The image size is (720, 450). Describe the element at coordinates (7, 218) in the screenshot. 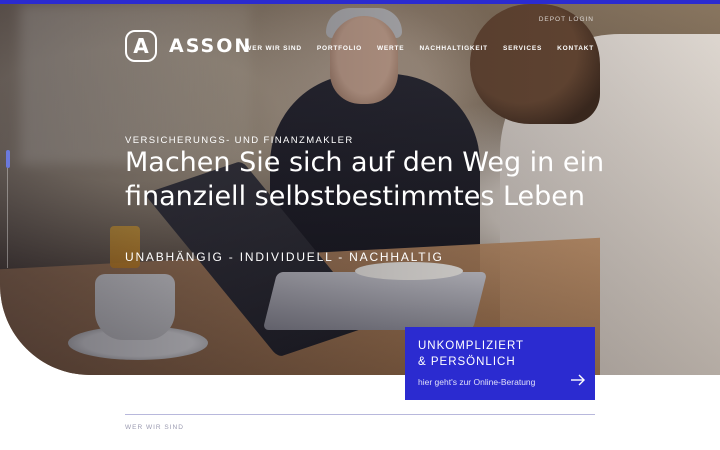

I see `scroll-indicator-track` at that location.